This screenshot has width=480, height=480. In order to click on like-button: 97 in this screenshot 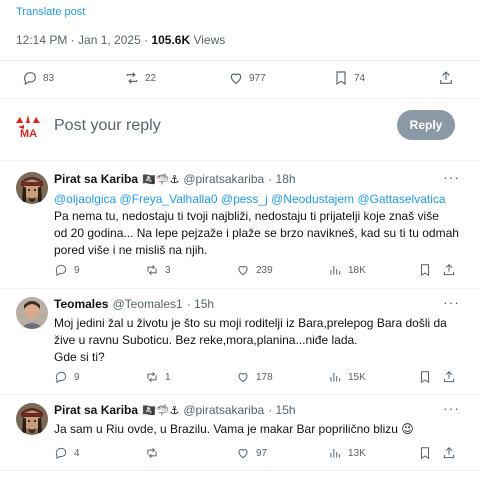, I will do `click(251, 453)`.